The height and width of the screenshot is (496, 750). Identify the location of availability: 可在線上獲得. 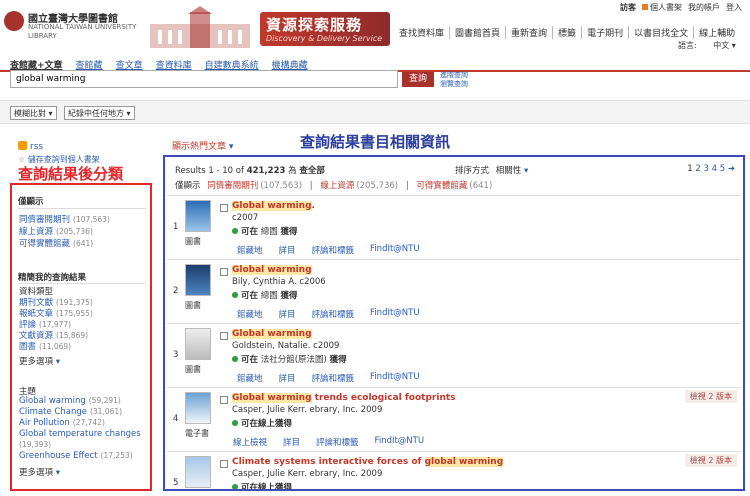
(262, 485).